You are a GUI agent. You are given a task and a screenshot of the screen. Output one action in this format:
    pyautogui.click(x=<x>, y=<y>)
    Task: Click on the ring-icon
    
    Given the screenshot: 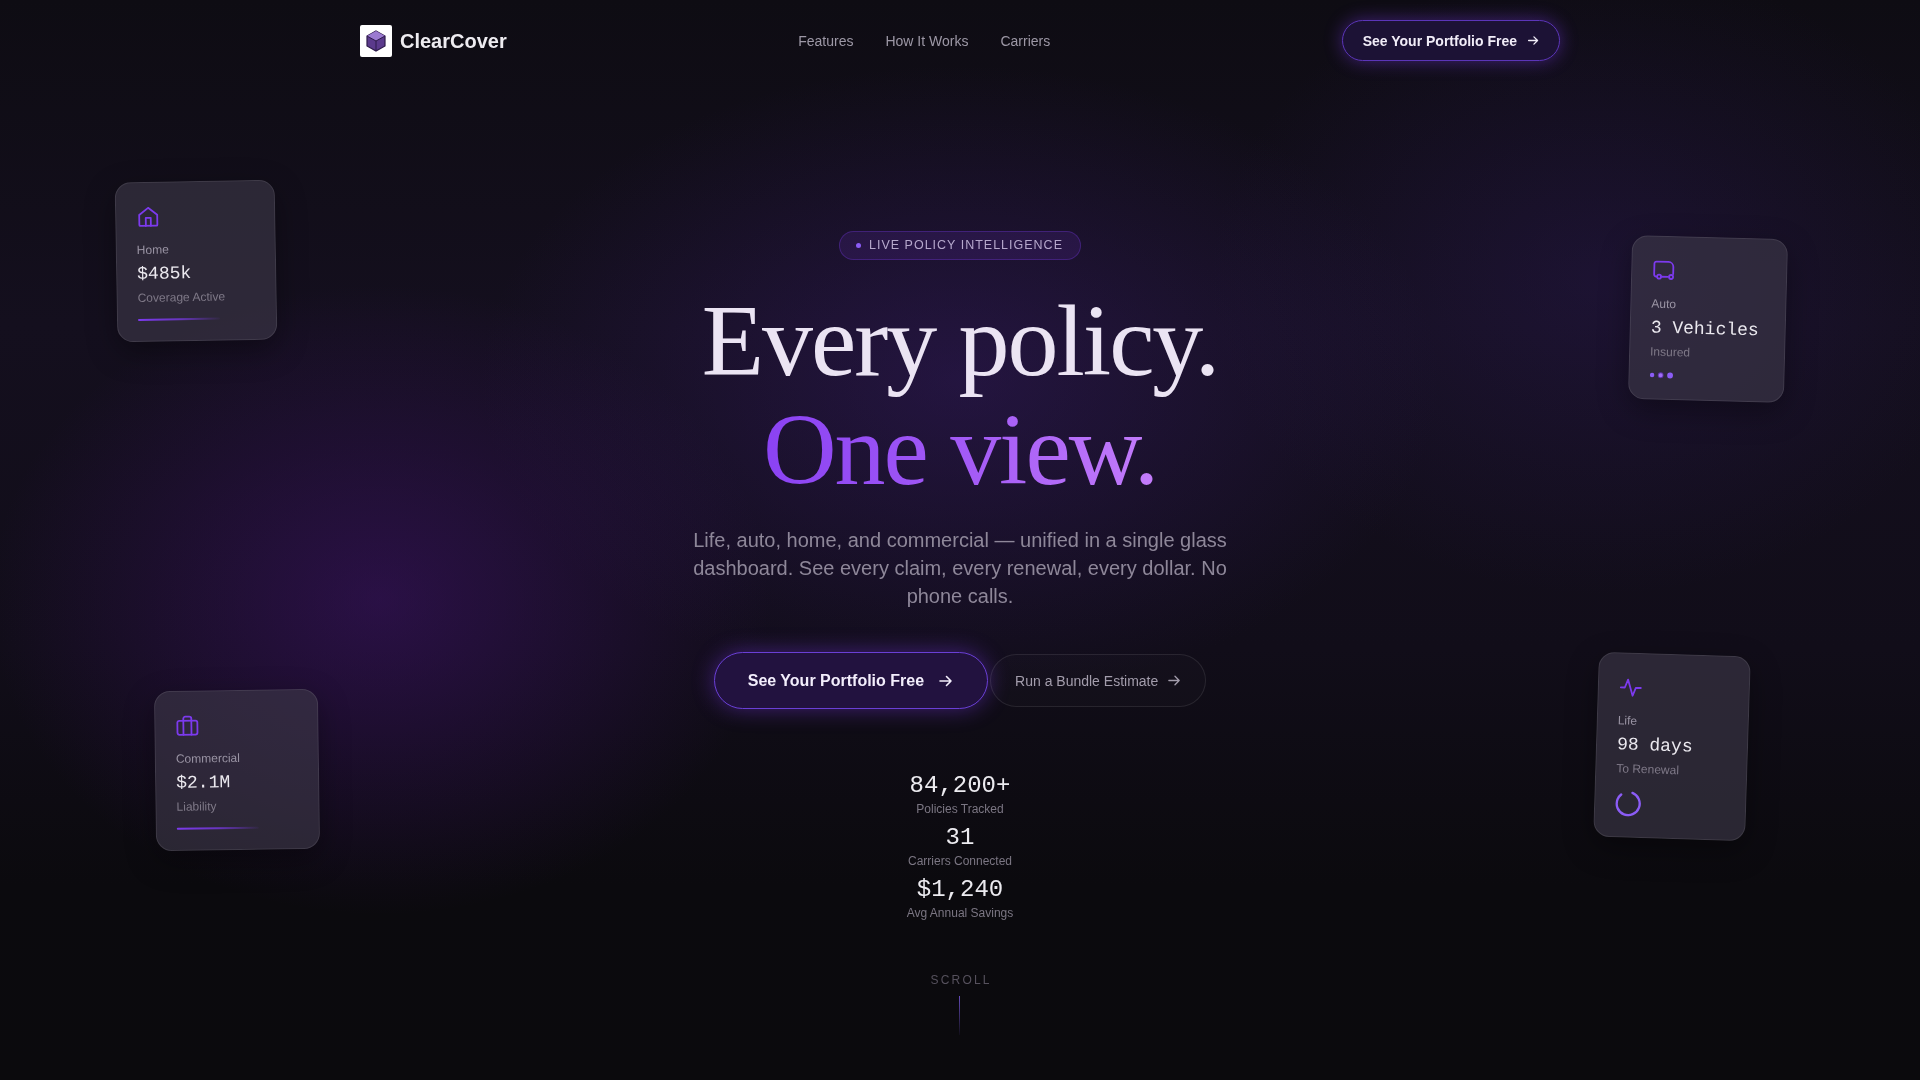 What is the action you would take?
    pyautogui.click(x=1628, y=804)
    